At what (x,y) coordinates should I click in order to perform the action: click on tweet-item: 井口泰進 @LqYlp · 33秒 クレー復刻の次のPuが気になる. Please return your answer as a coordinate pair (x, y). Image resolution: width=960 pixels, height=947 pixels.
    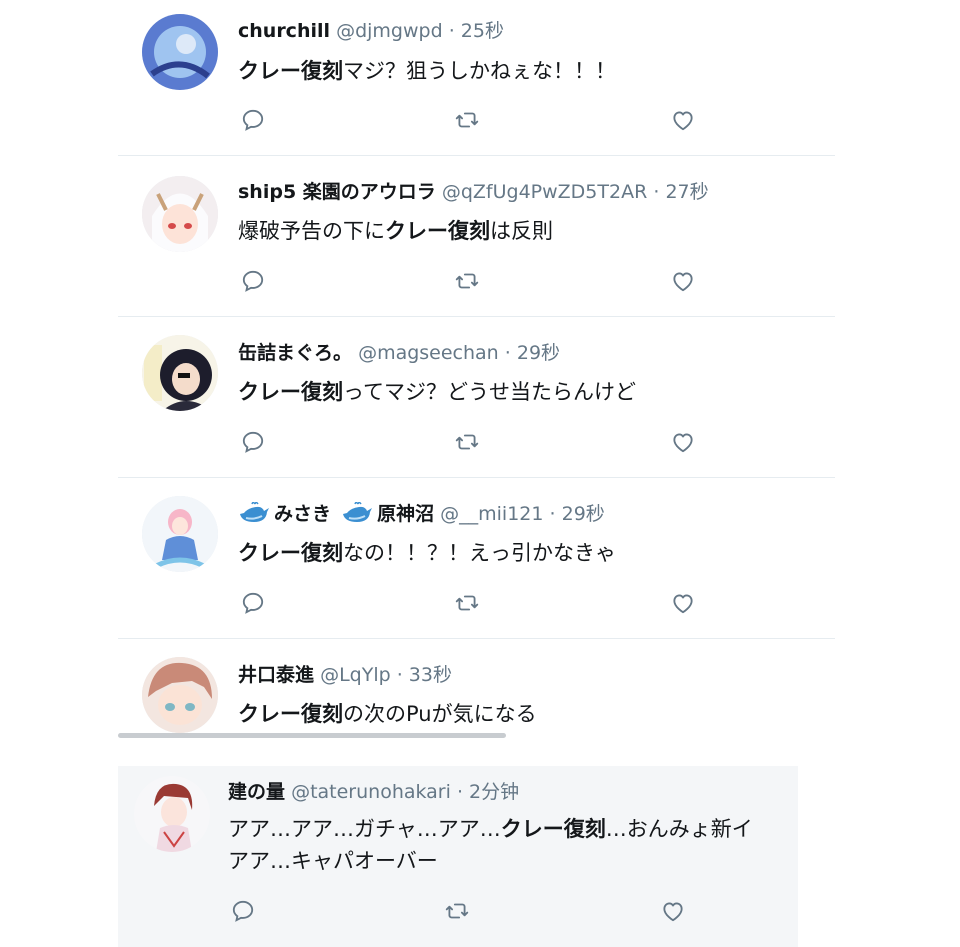
    Looking at the image, I should click on (476, 686).